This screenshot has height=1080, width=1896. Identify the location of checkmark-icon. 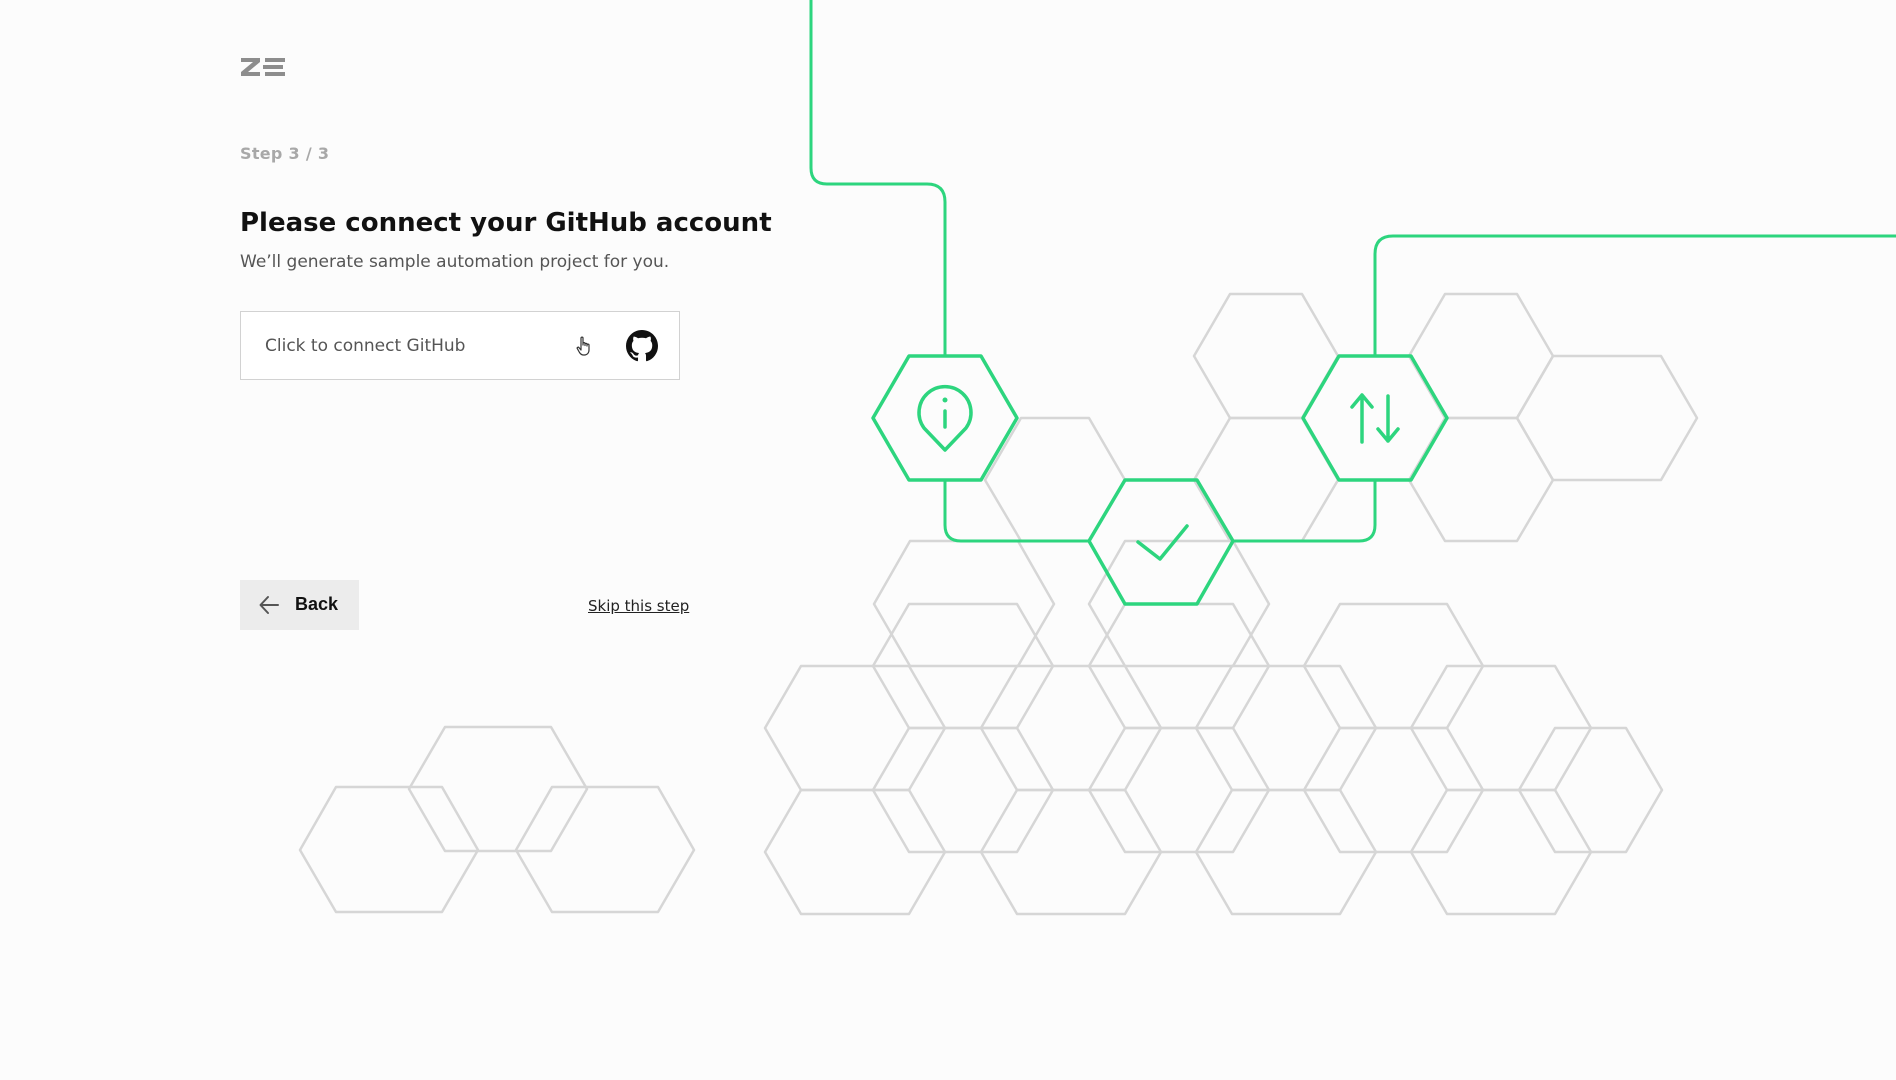
(1162, 542).